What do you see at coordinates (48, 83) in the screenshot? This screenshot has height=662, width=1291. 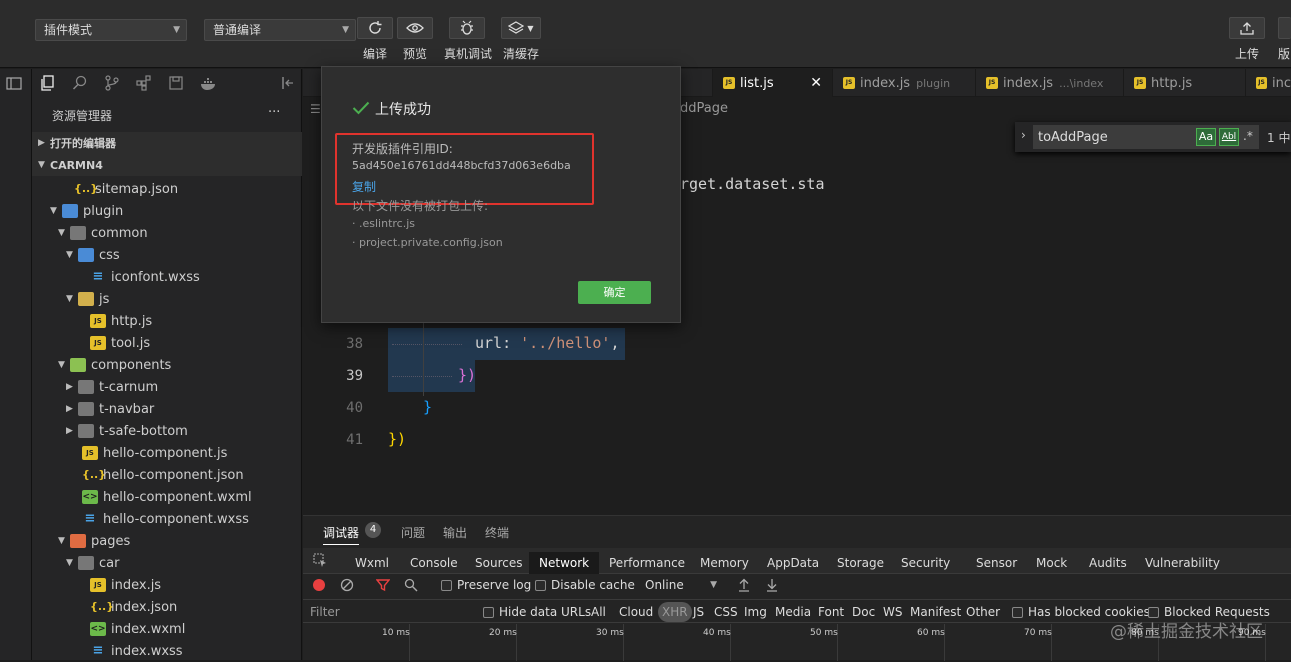 I see `files-icon` at bounding box center [48, 83].